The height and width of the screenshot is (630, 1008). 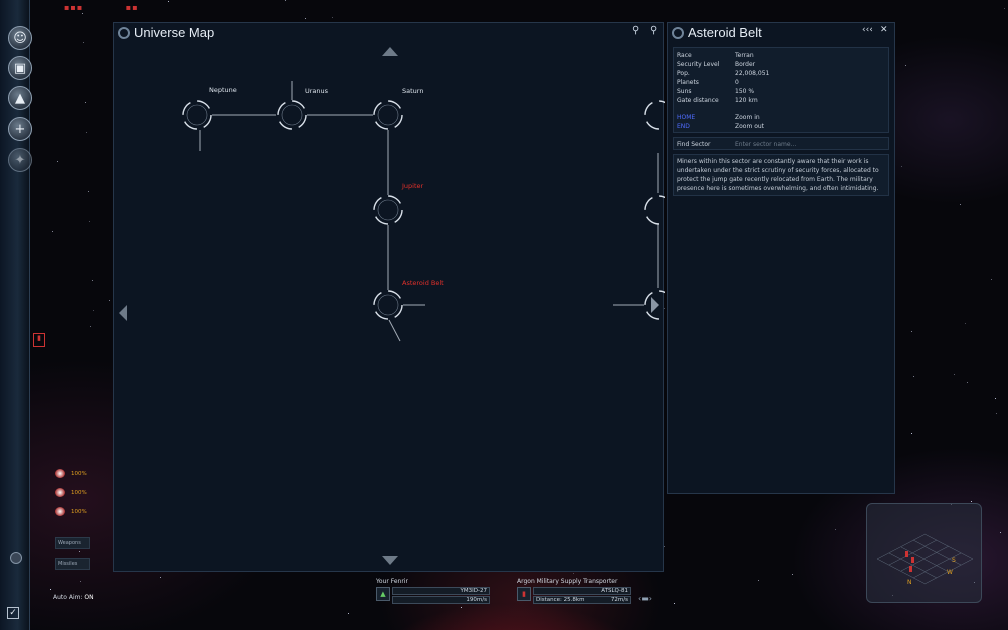 What do you see at coordinates (20, 38) in the screenshot?
I see `pilot-icon: ☺` at bounding box center [20, 38].